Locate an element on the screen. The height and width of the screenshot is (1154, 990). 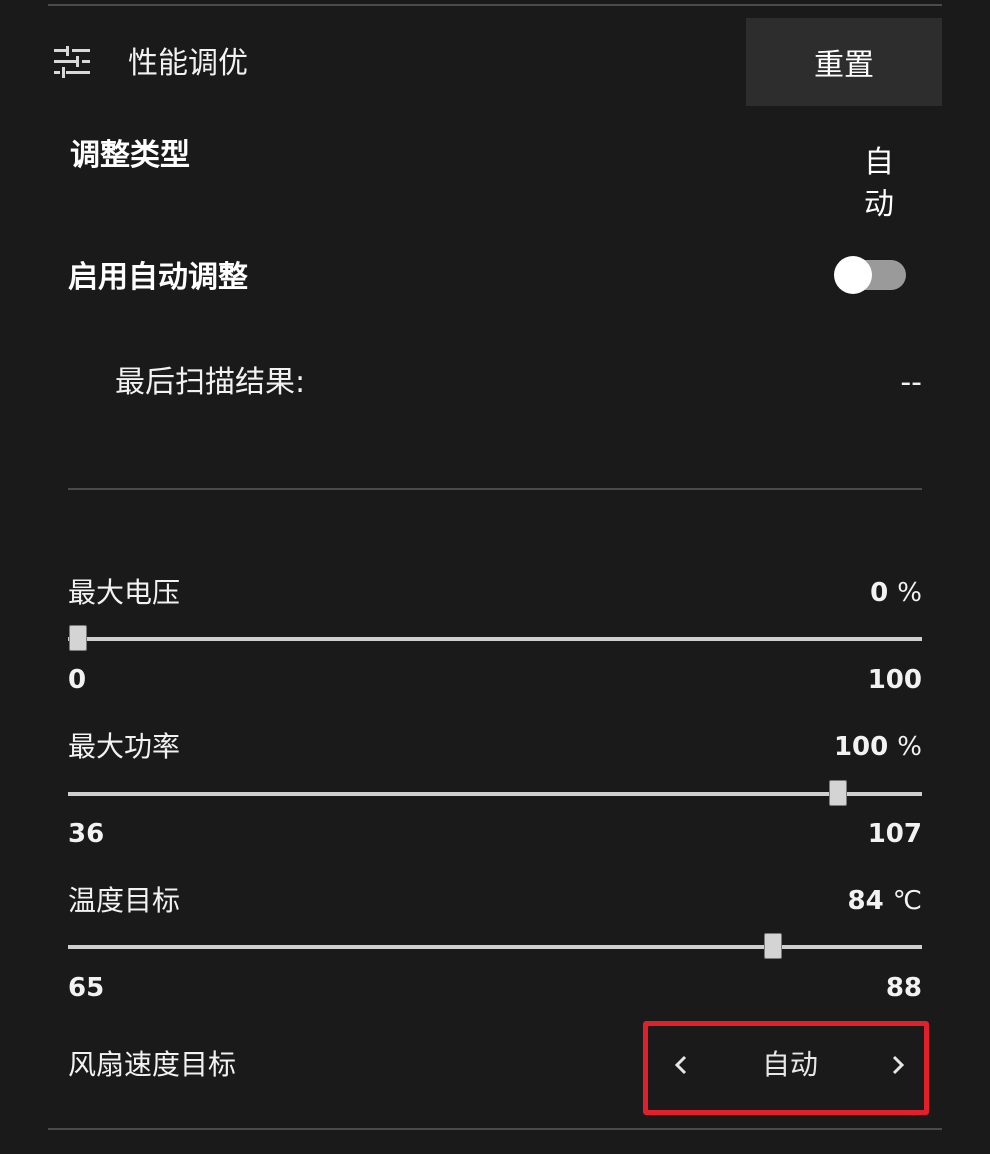
last-scan-value: -- is located at coordinates (911, 382).